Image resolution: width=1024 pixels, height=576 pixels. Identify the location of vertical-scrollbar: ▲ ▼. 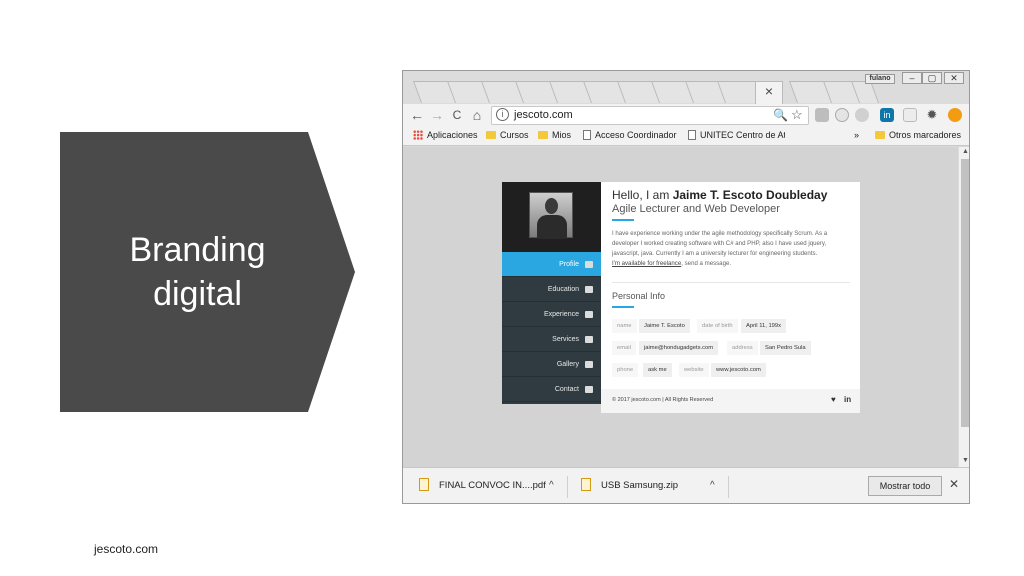
(963, 307).